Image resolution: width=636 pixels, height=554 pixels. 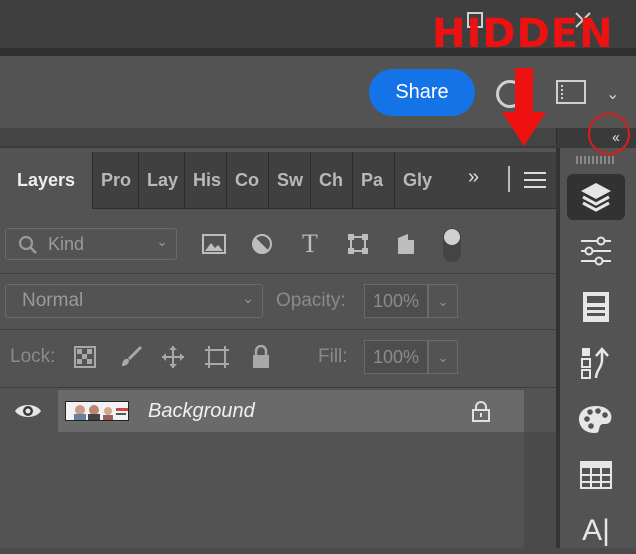 What do you see at coordinates (27, 244) in the screenshot?
I see `search-icon` at bounding box center [27, 244].